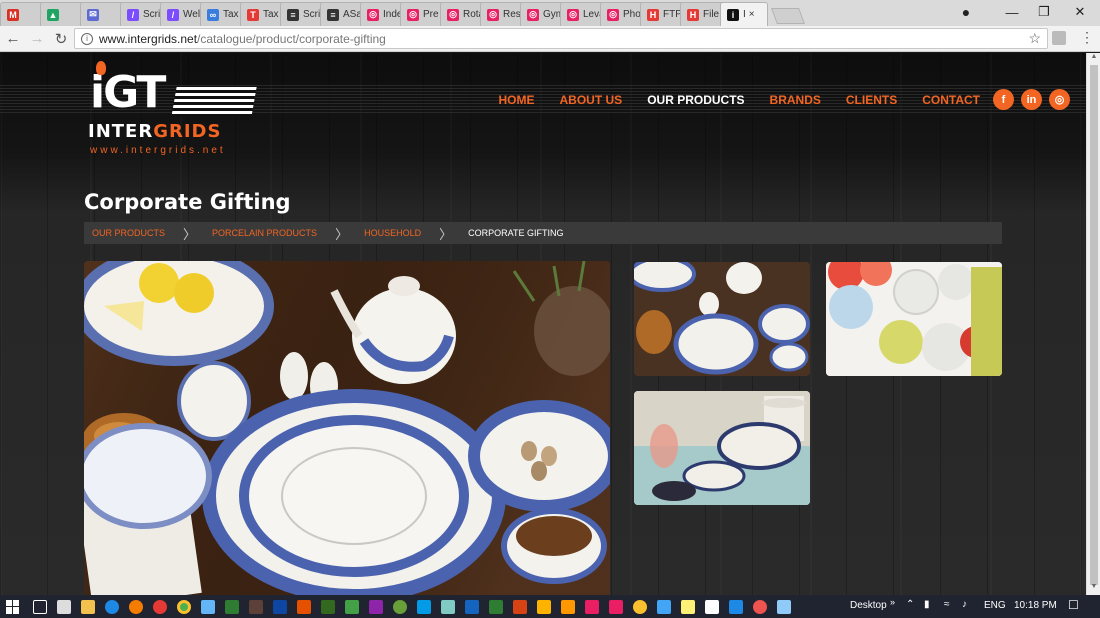 The image size is (1100, 618). What do you see at coordinates (88, 606) in the screenshot?
I see `file-explorer-icon` at bounding box center [88, 606].